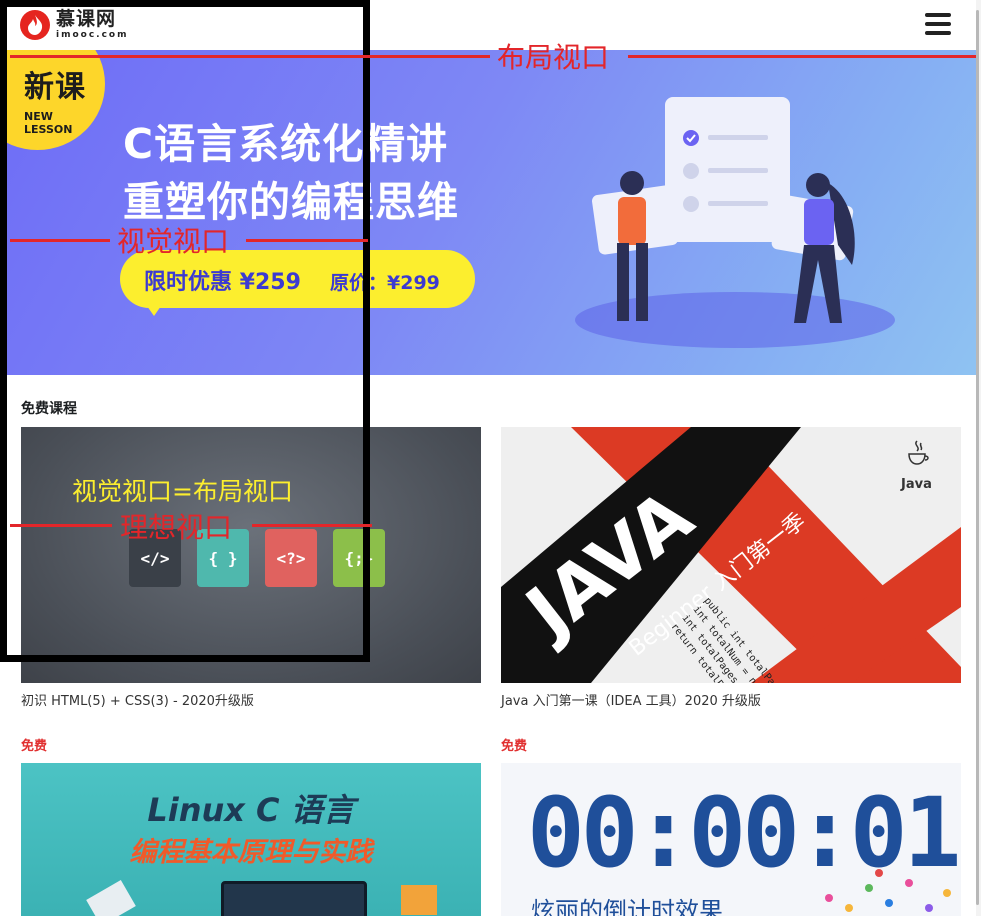  Describe the element at coordinates (312, 525) in the screenshot. I see `ideal-viewport-line-right` at that location.